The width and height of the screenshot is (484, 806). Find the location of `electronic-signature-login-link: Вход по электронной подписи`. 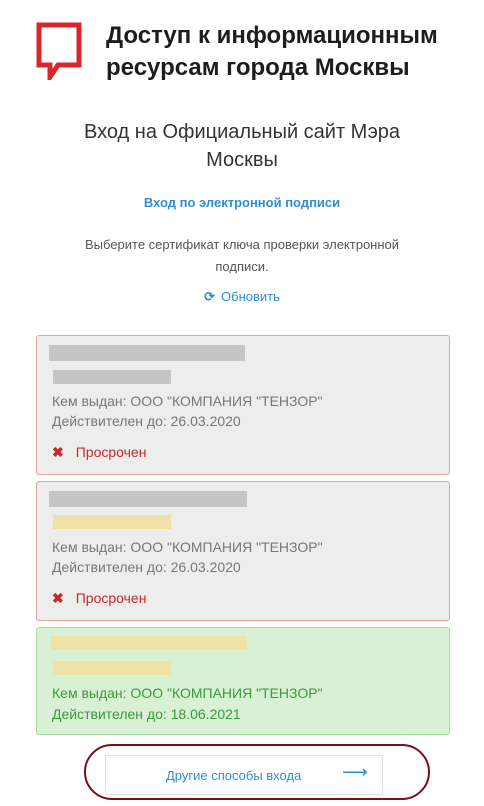

electronic-signature-login-link: Вход по электронной подписи is located at coordinates (242, 202).